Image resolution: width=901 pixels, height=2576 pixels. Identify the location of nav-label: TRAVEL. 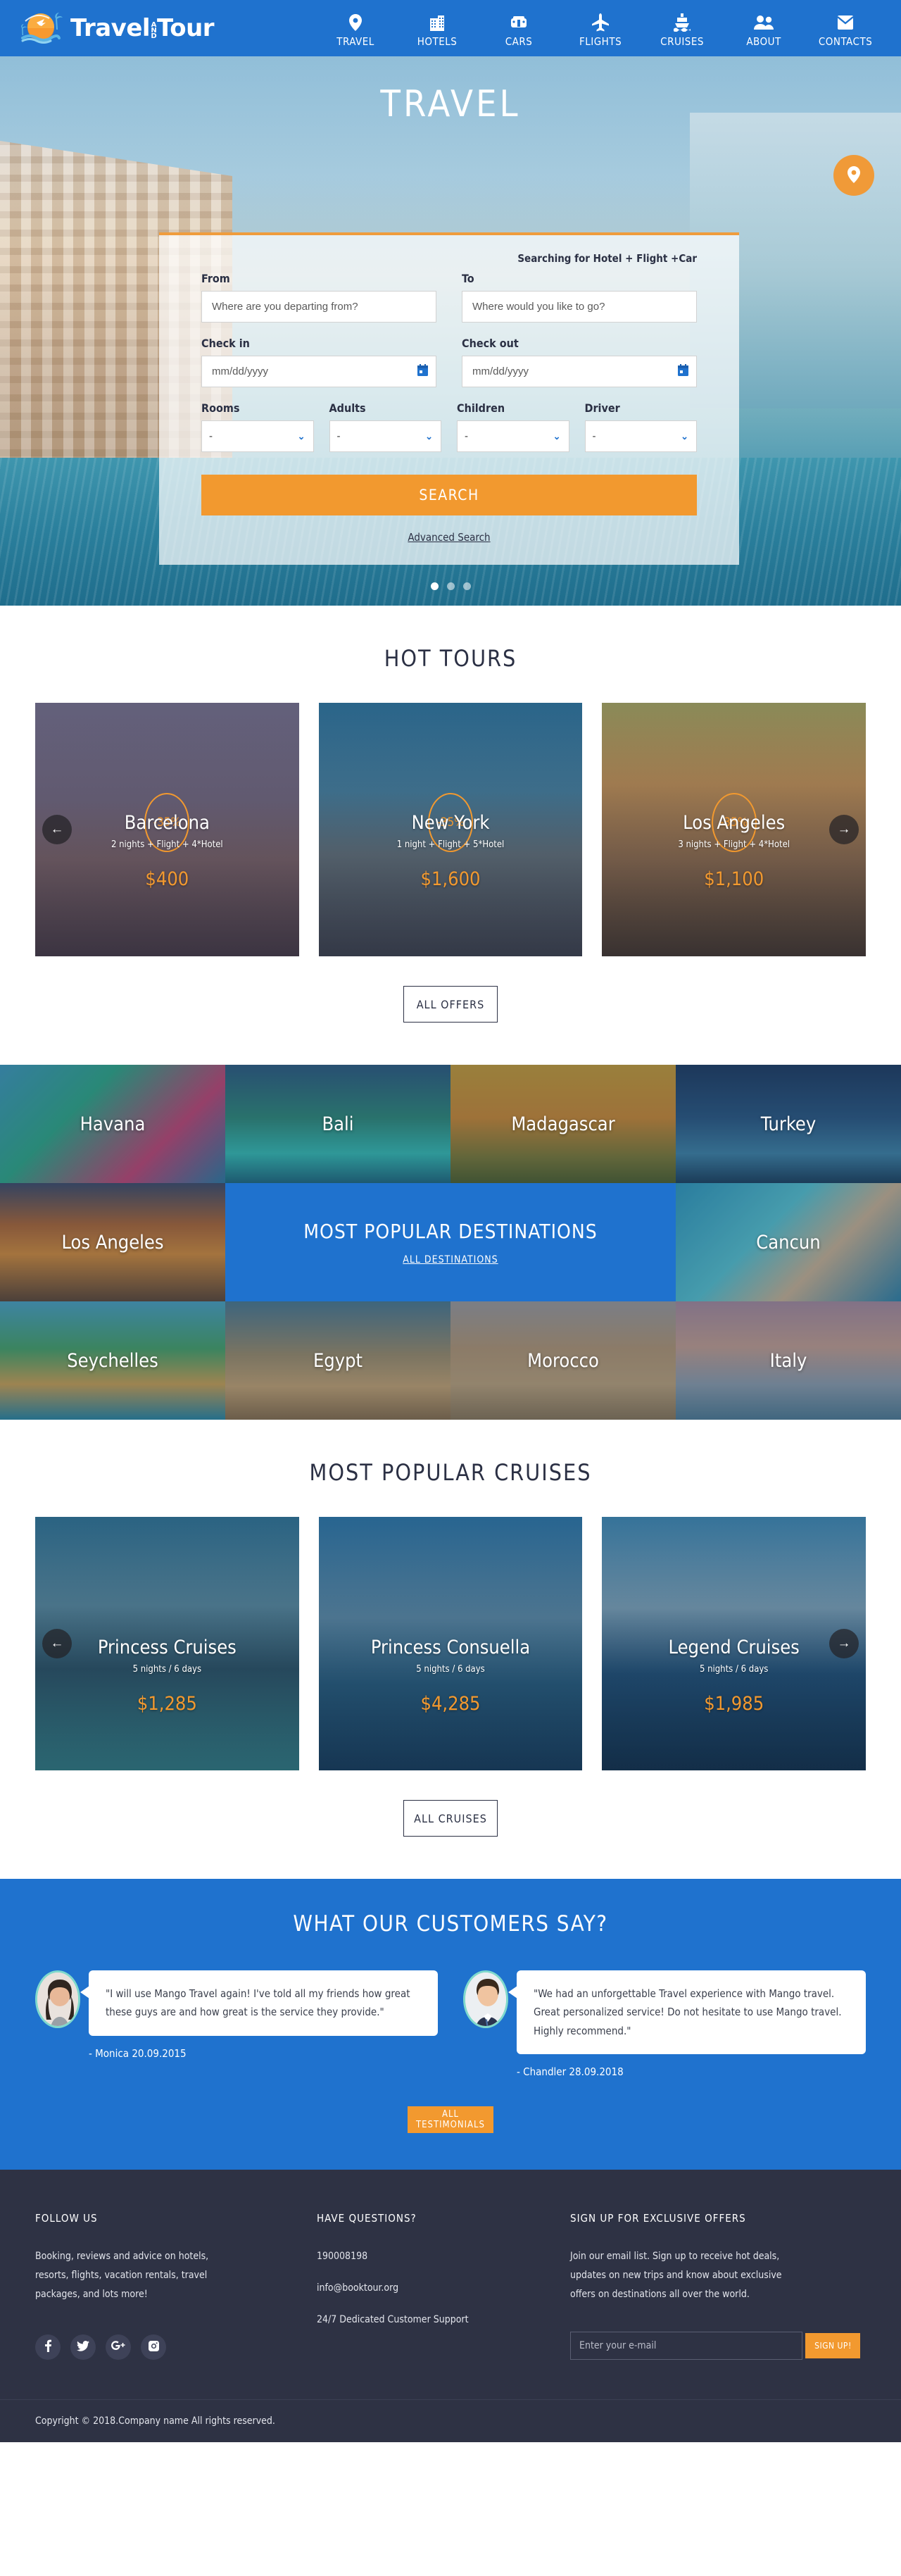
(355, 41).